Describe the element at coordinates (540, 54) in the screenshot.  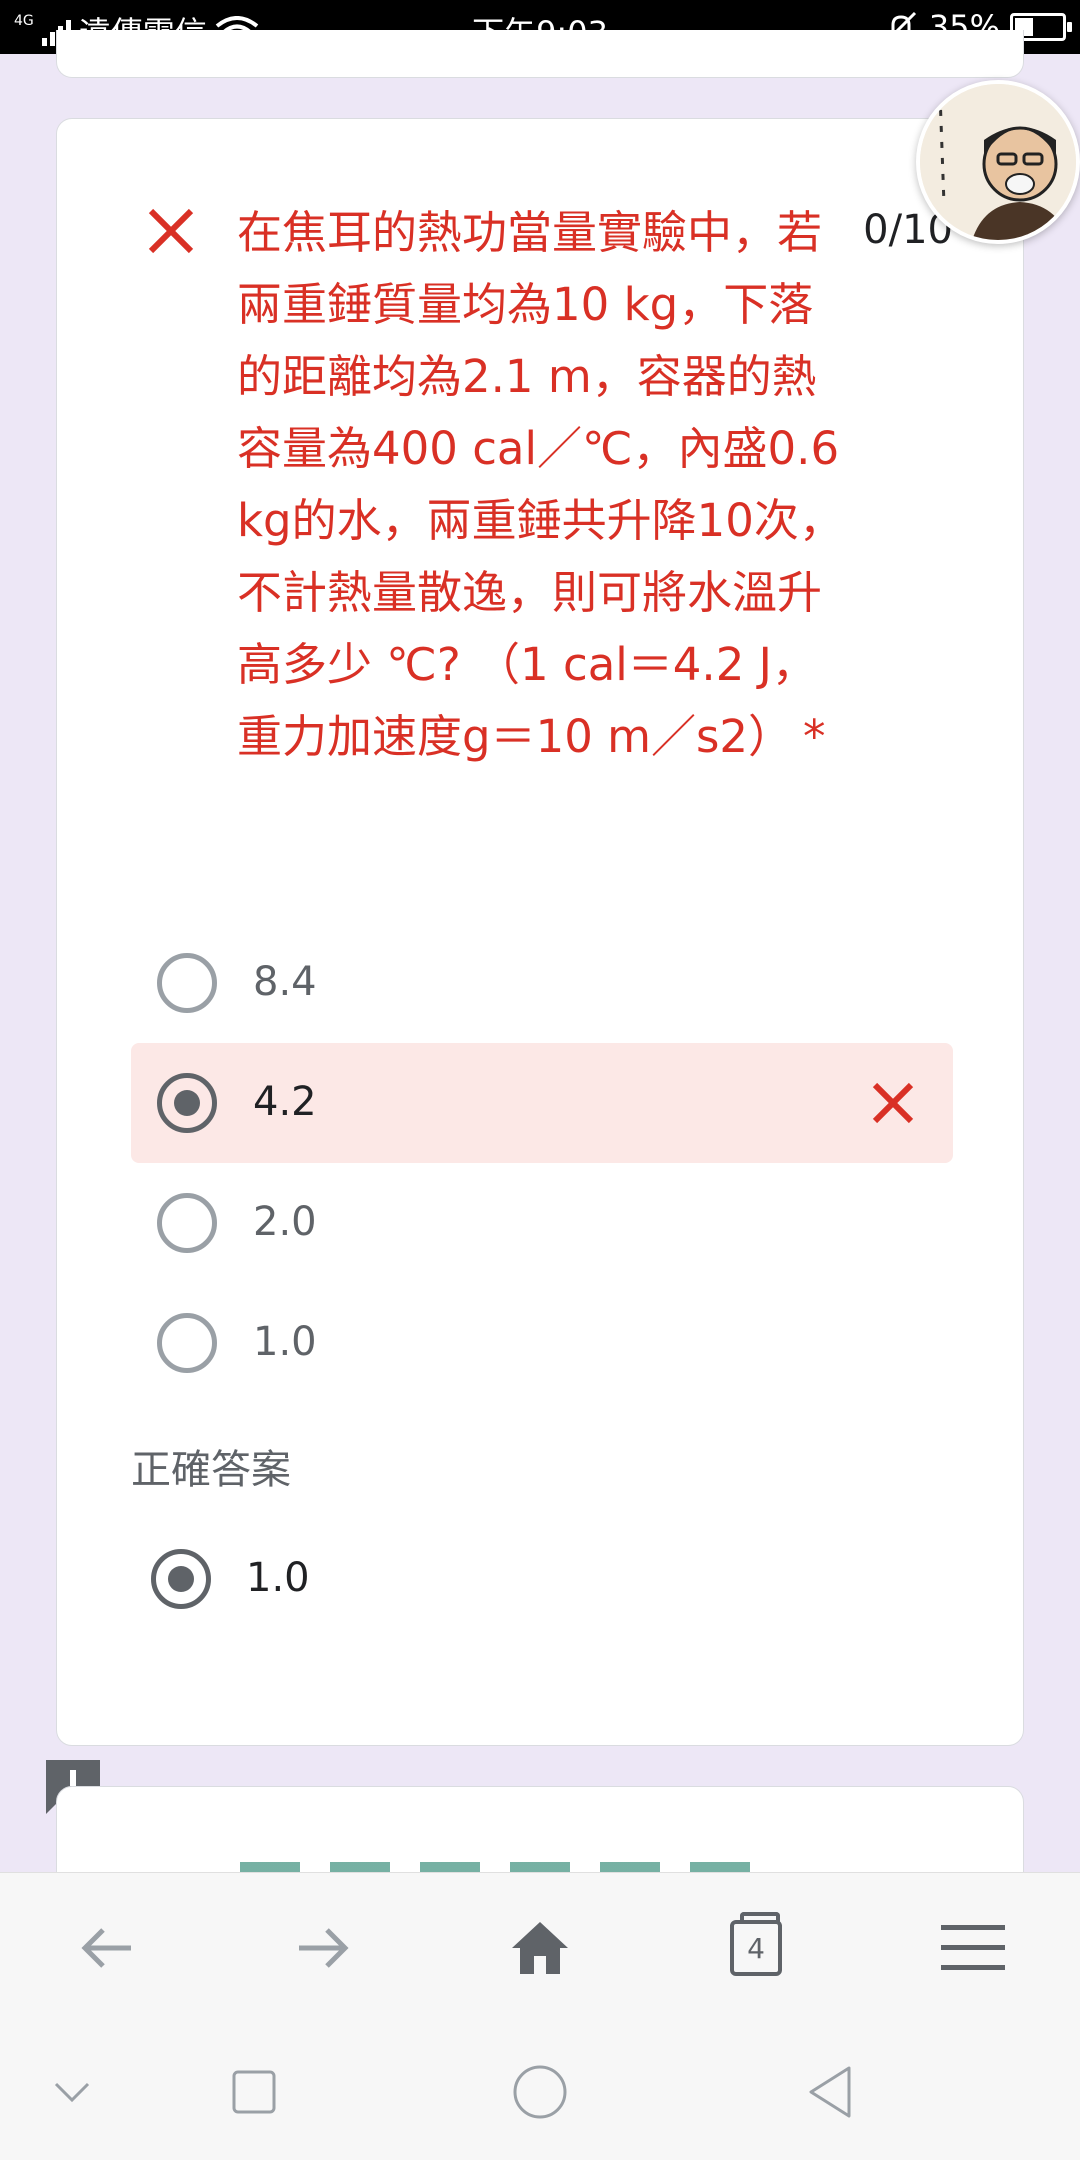
I see `previous-question-card` at that location.